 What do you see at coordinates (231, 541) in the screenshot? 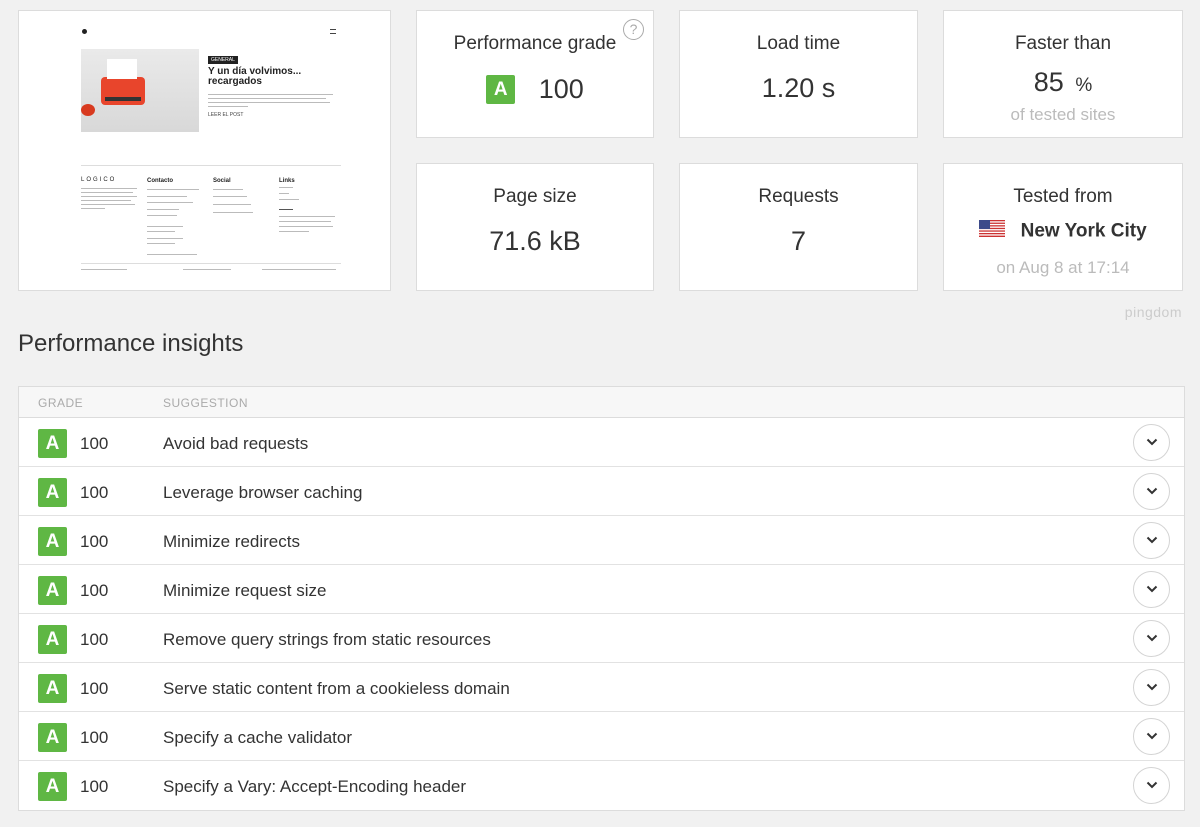
I see `row-suggestion: Minimize redirects` at bounding box center [231, 541].